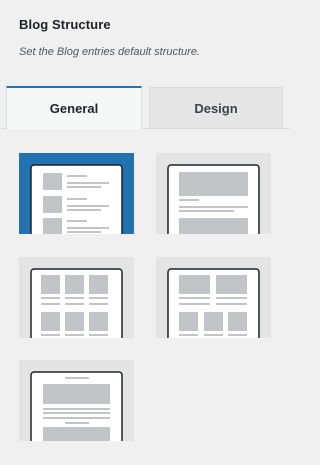  Describe the element at coordinates (74, 107) in the screenshot. I see `tab-general: General` at that location.